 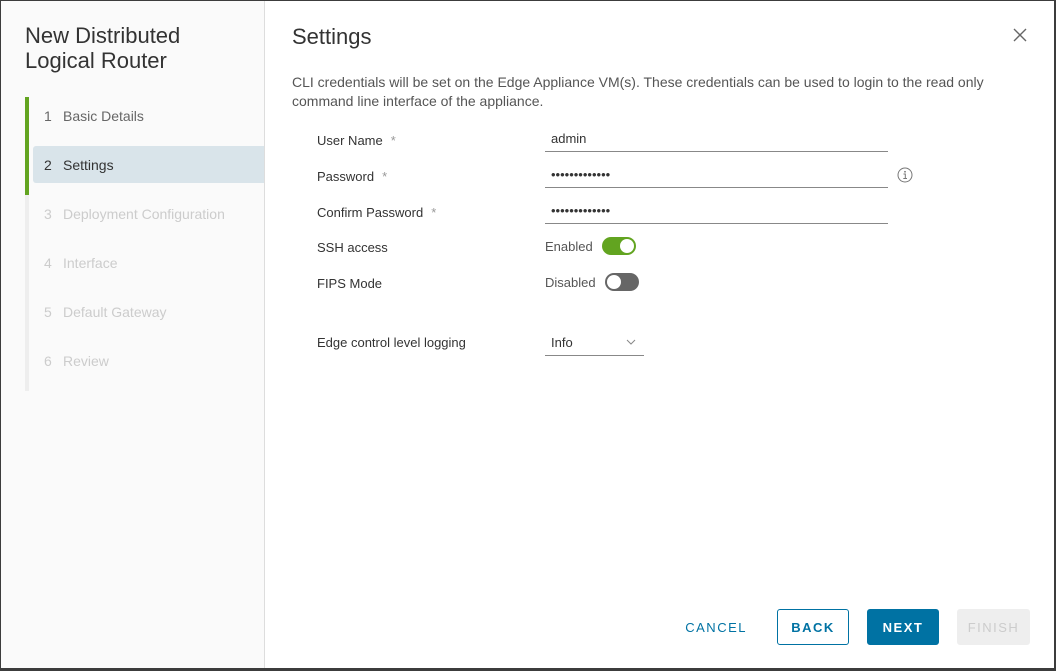 What do you see at coordinates (115, 311) in the screenshot?
I see `step-label: Default Gateway` at bounding box center [115, 311].